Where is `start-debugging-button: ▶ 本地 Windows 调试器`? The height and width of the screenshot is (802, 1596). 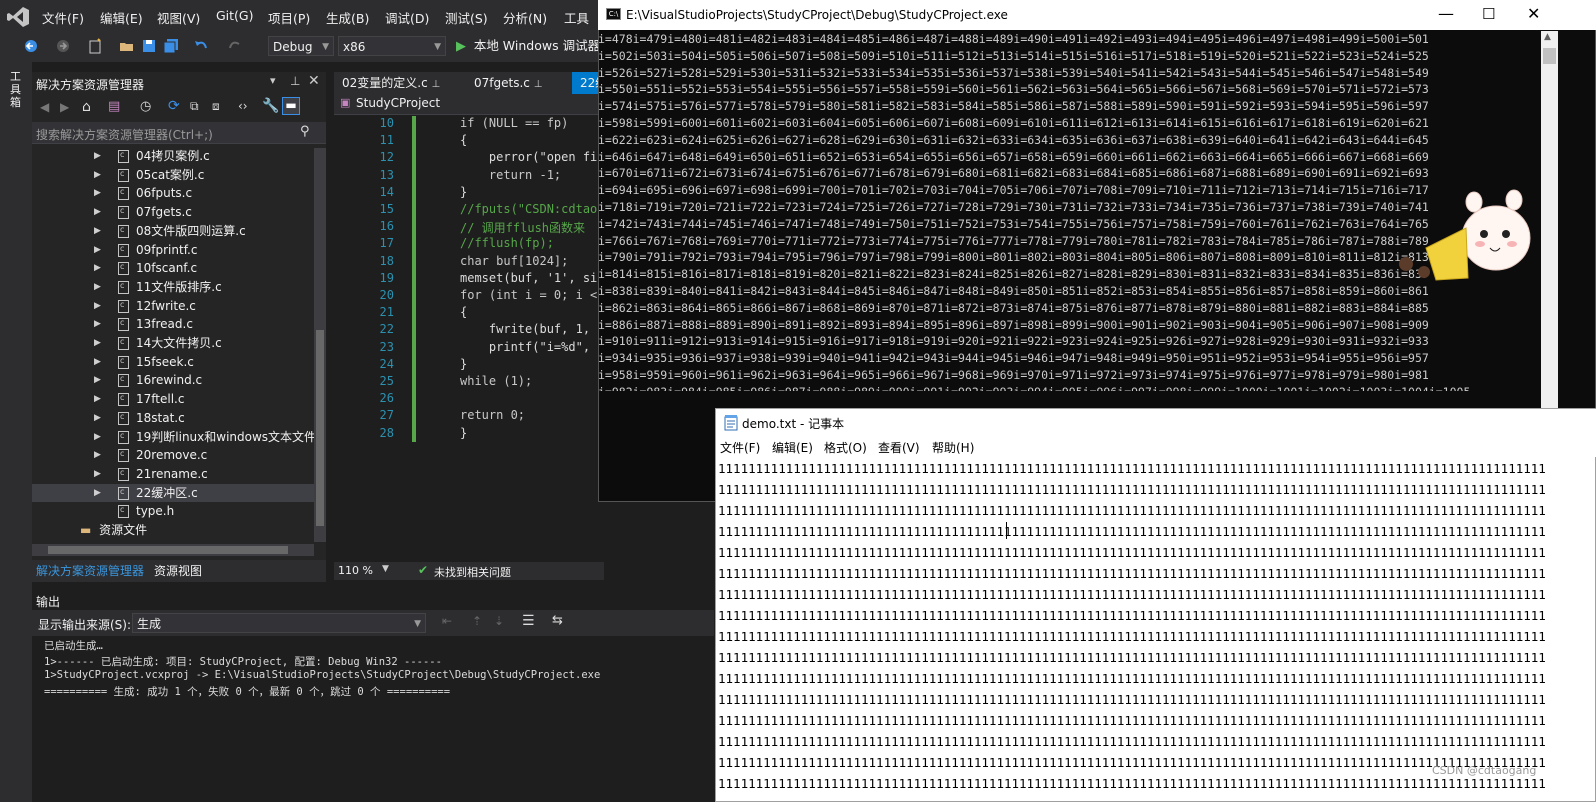 start-debugging-button: ▶ 本地 Windows 调试器 is located at coordinates (528, 46).